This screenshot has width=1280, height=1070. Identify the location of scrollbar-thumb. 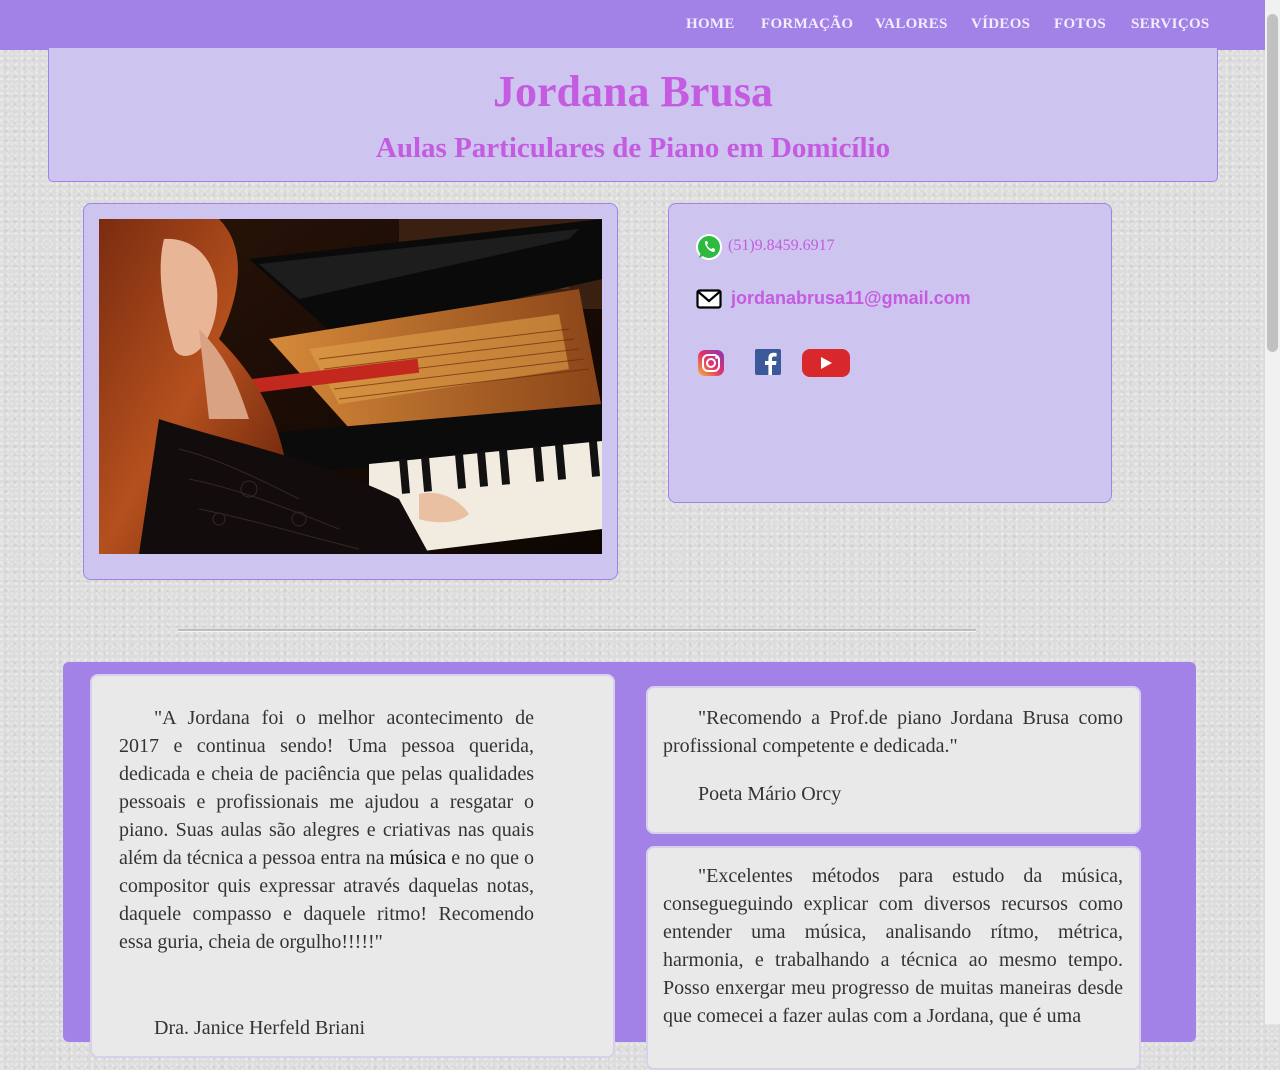
(1272, 183).